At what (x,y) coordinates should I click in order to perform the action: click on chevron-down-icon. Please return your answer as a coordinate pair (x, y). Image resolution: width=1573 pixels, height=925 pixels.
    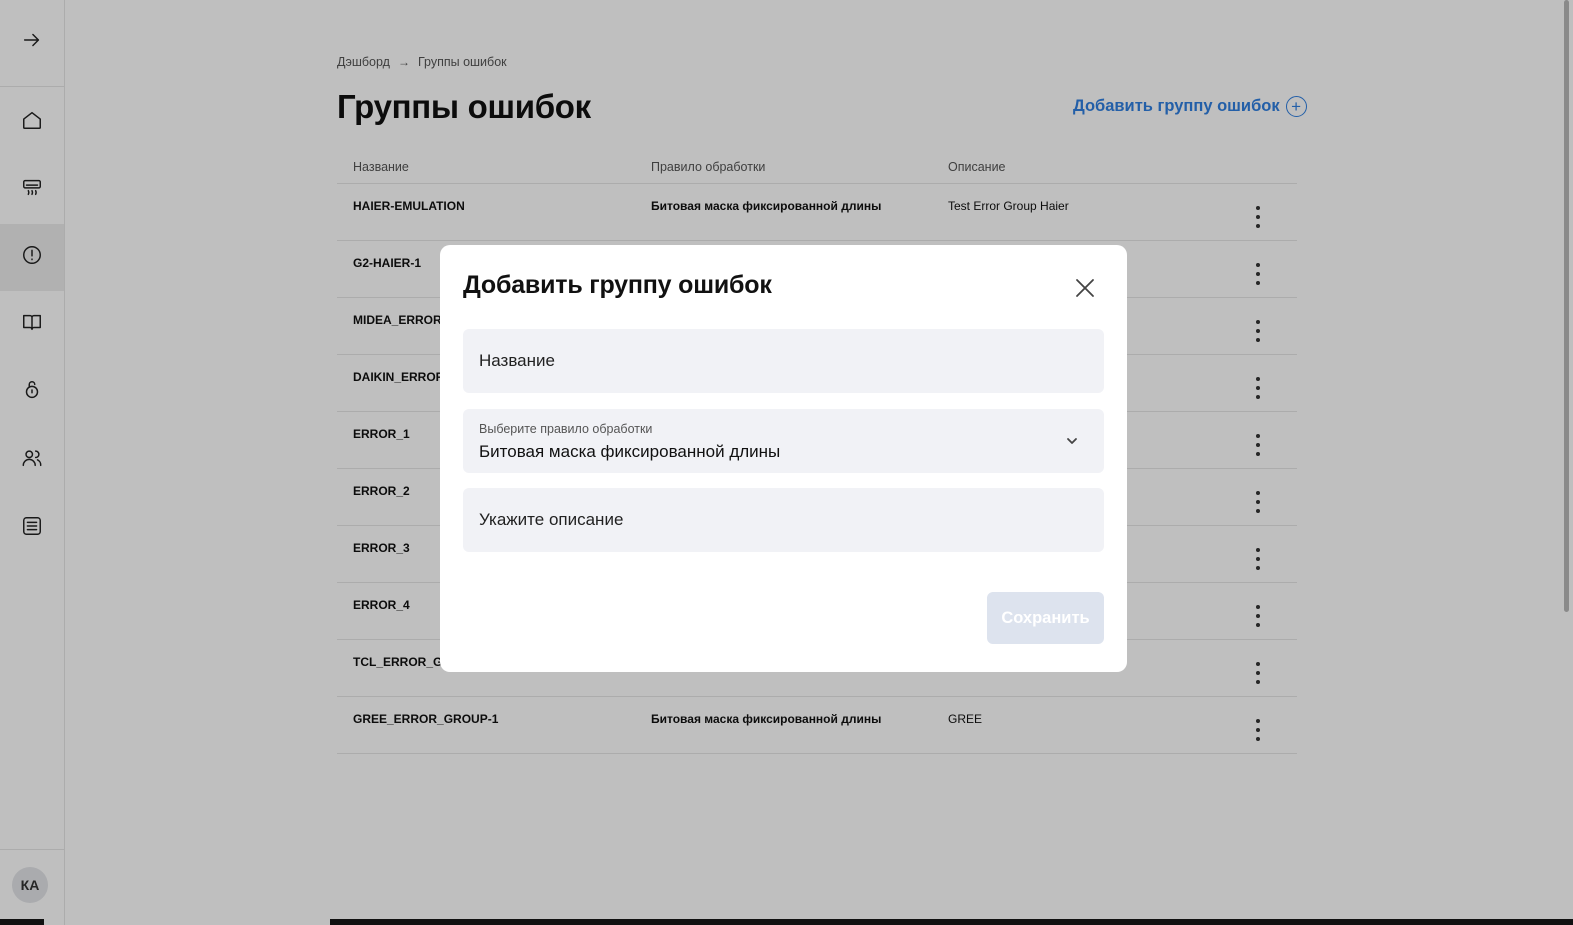
    Looking at the image, I should click on (1072, 441).